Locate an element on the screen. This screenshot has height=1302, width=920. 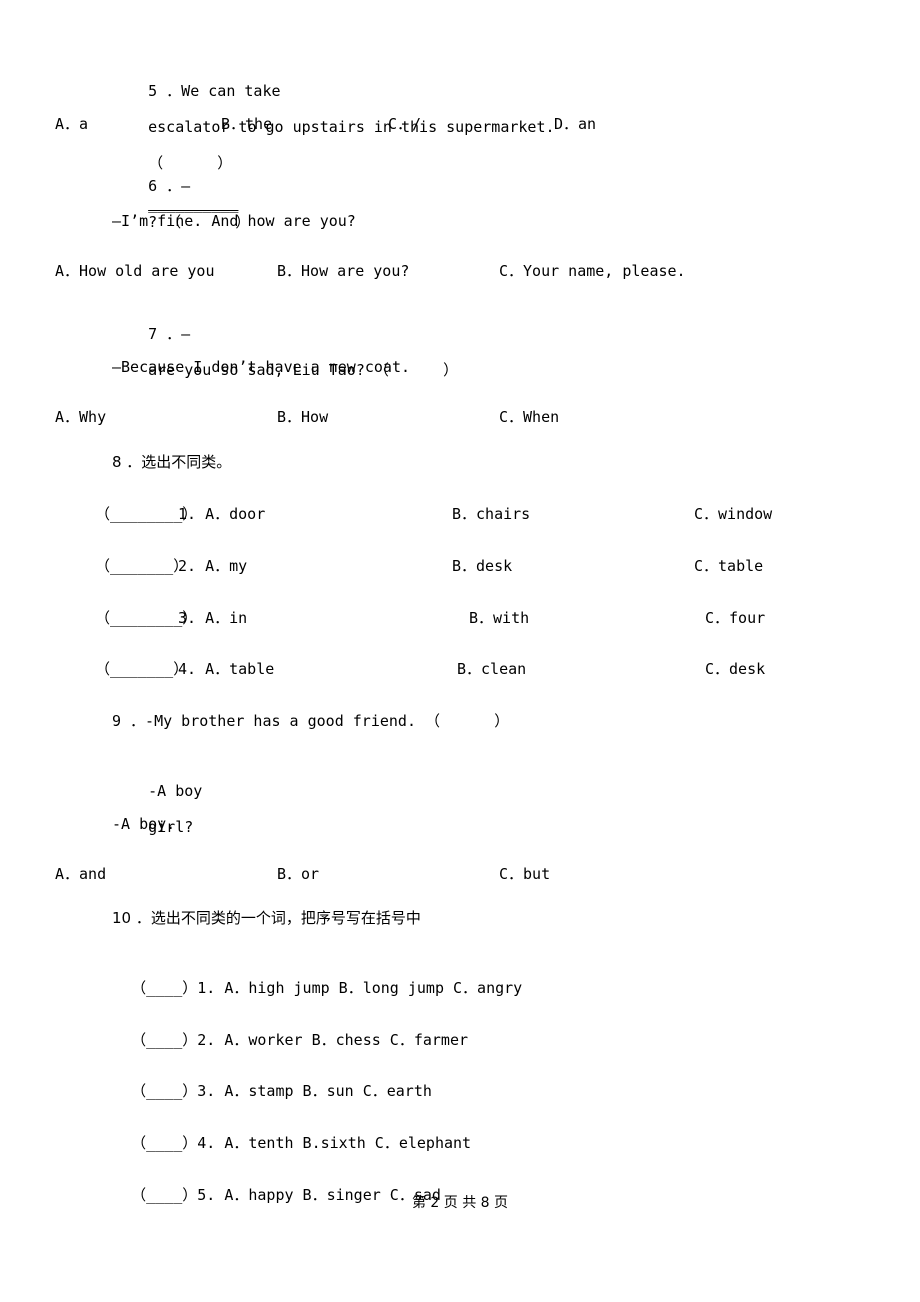
question-8-item-1-option-c: C．window is located at coordinates (733, 514).